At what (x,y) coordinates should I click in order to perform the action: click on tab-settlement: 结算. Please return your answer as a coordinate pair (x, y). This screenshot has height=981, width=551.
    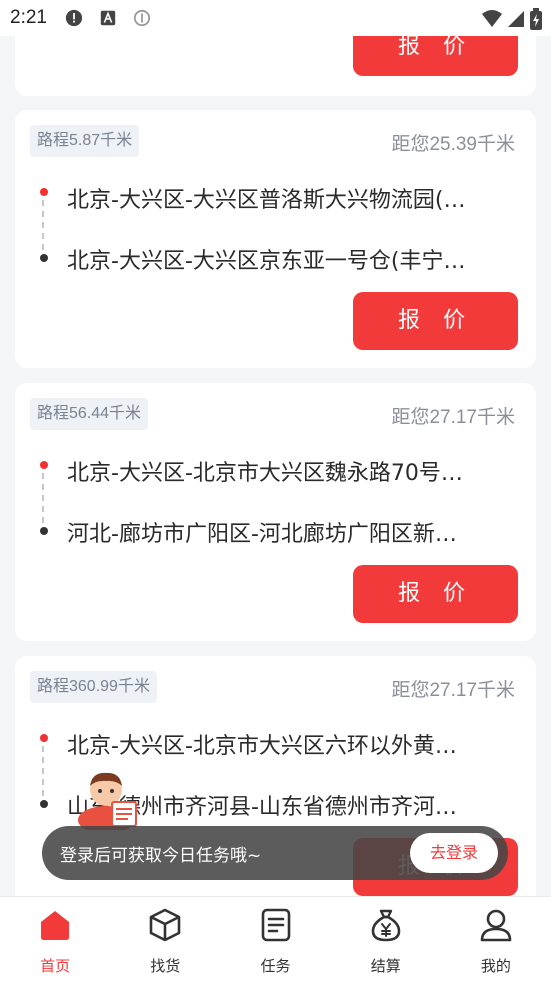
    Looking at the image, I should click on (386, 939).